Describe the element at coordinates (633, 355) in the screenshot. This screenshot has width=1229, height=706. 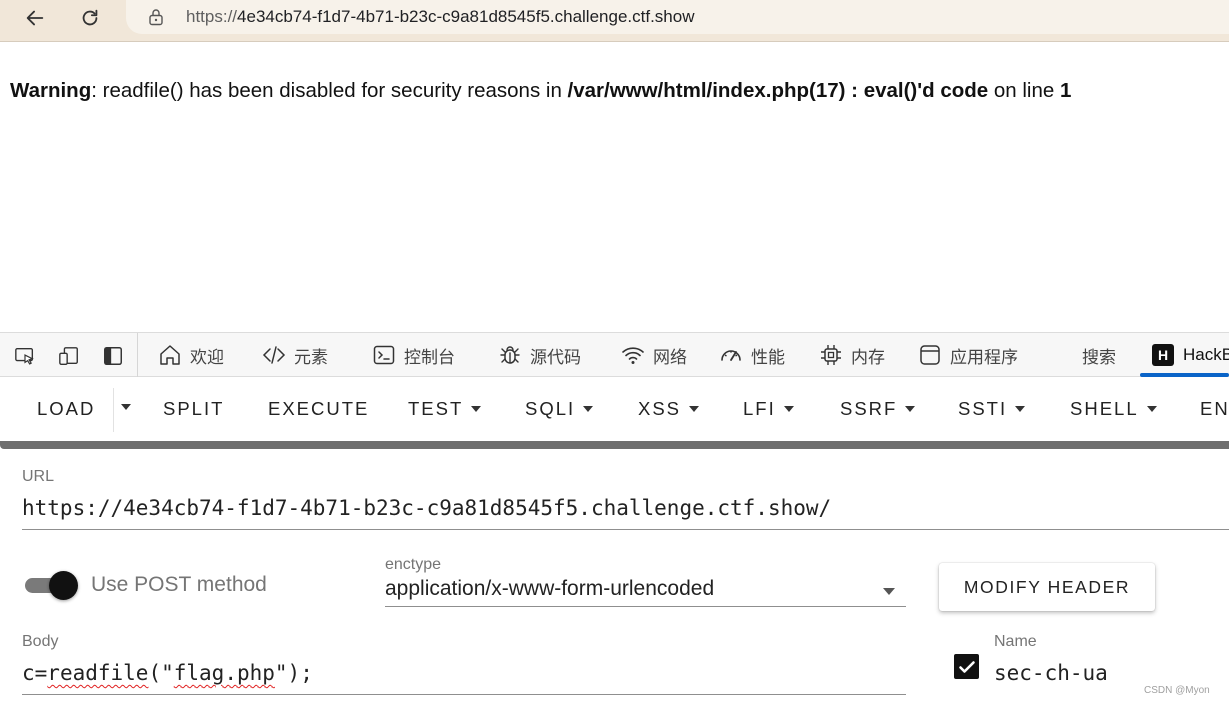
I see `wifi-icon` at that location.